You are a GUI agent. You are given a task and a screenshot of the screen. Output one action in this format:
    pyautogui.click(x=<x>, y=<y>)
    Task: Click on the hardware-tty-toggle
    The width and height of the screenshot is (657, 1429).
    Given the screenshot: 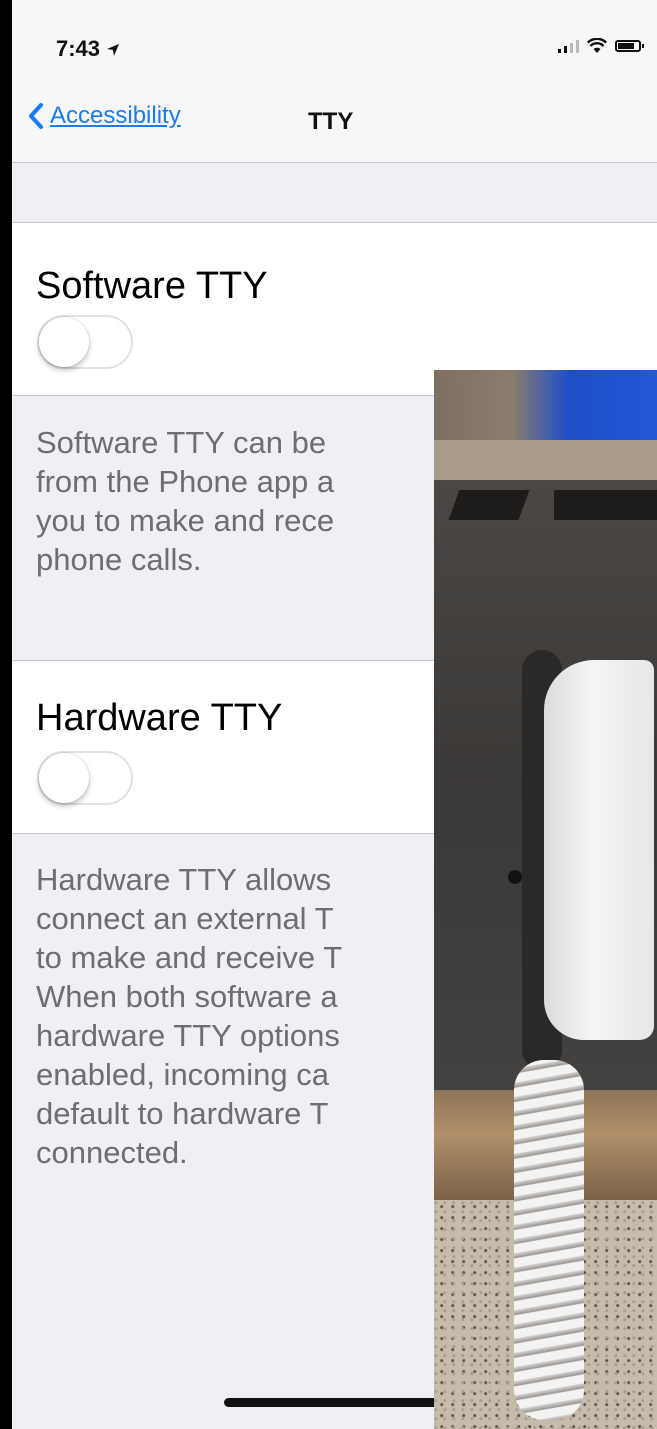 What is the action you would take?
    pyautogui.click(x=85, y=778)
    